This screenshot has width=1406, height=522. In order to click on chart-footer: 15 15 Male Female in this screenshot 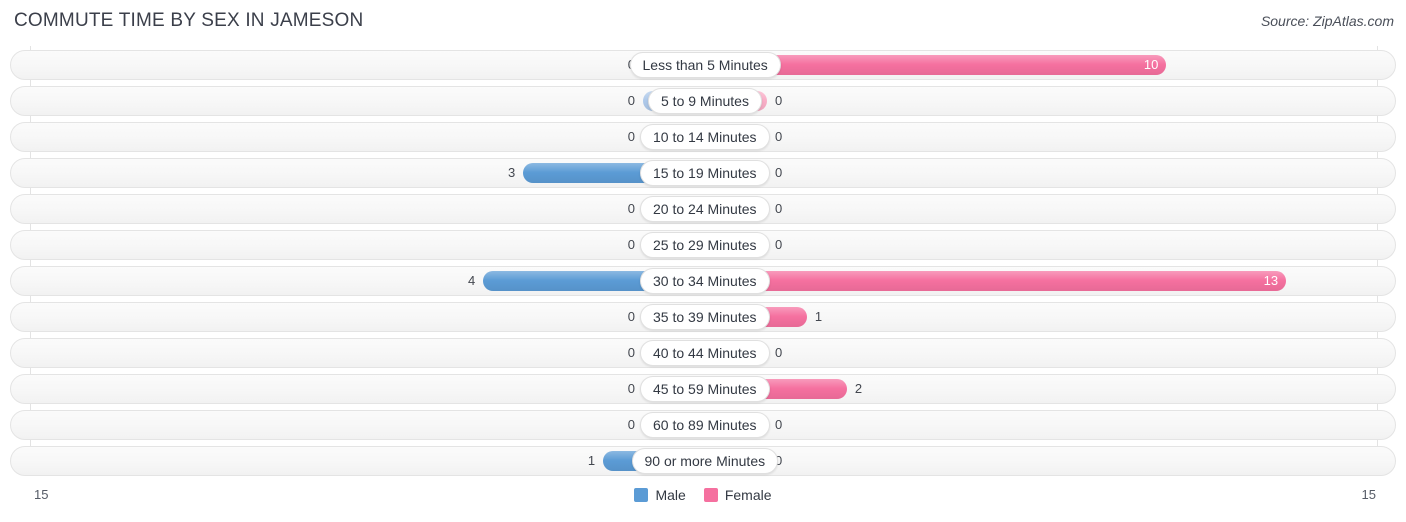, I will do `click(703, 502)`.